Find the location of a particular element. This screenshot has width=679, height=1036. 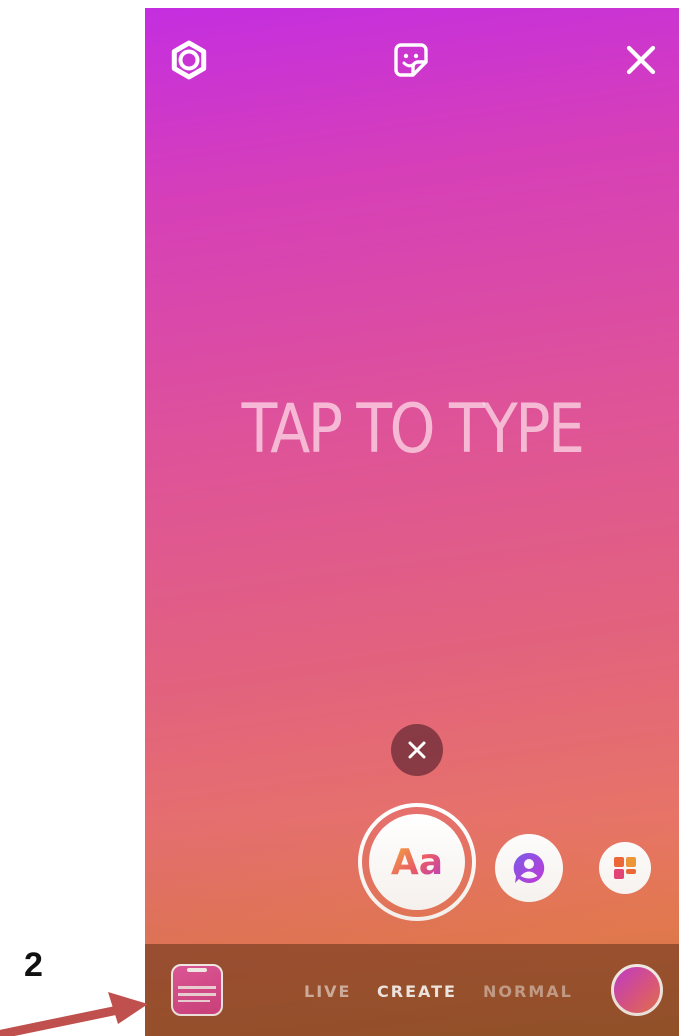

text-style-button-face: Aa is located at coordinates (417, 862).